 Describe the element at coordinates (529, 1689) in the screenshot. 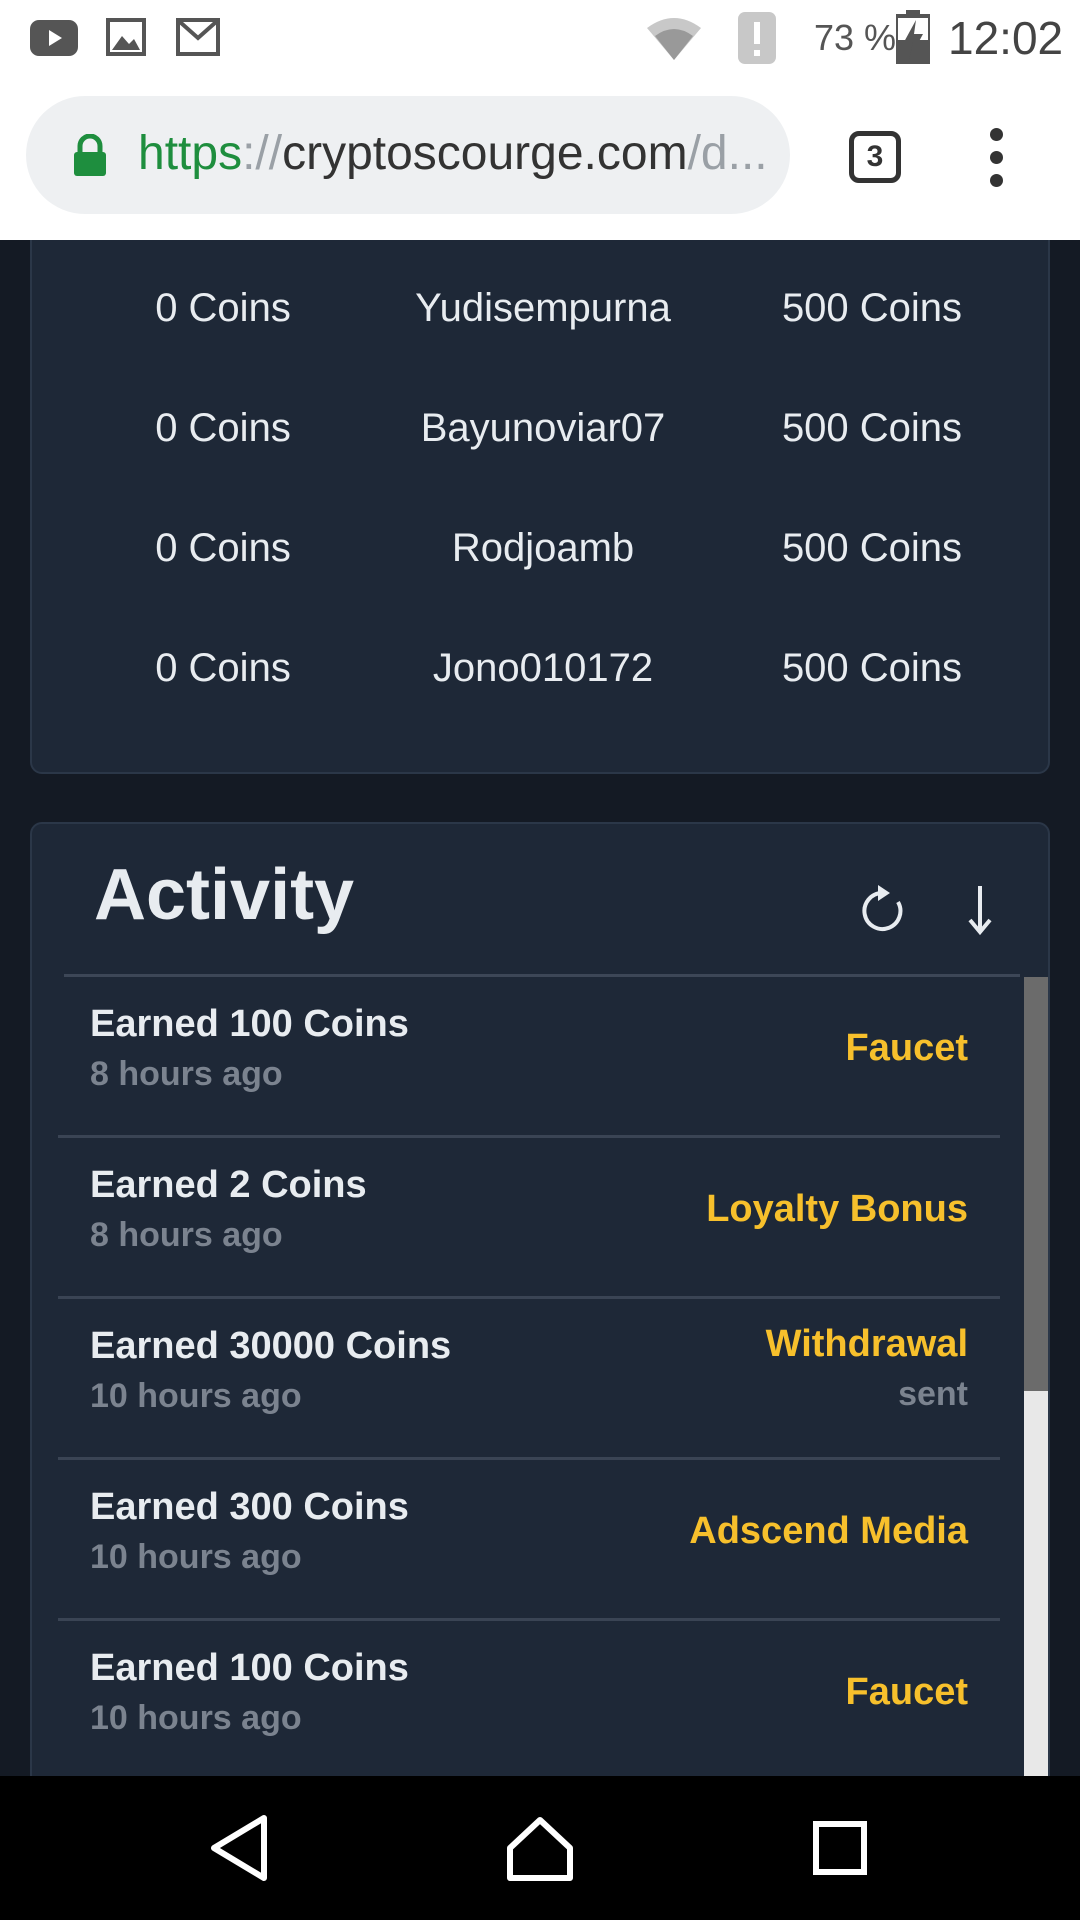

I see `activity-item: Earned 100 Coins 10 hours ago Faucet` at that location.